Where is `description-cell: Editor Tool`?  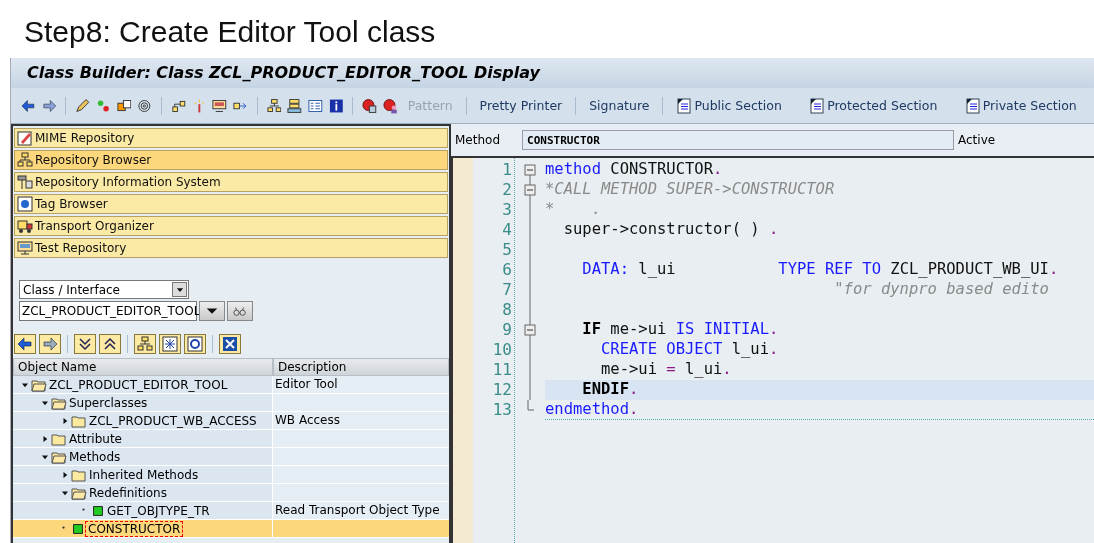
description-cell: Editor Tool is located at coordinates (361, 385).